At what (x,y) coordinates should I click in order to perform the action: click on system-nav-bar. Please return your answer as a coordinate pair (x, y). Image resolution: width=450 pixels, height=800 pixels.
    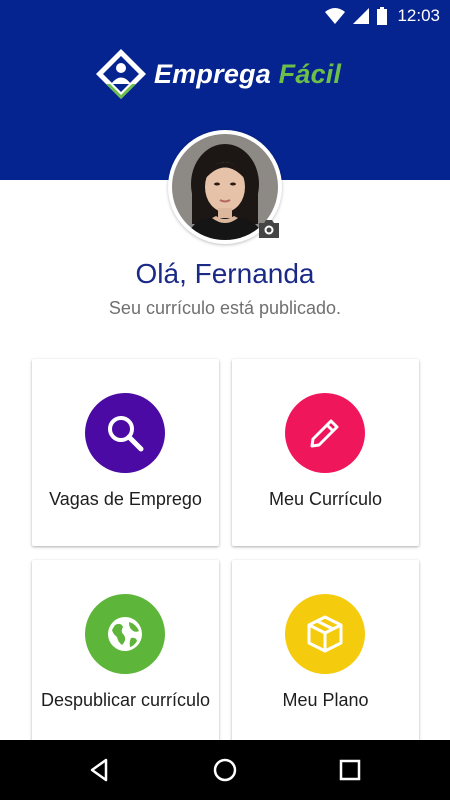
    Looking at the image, I should click on (225, 770).